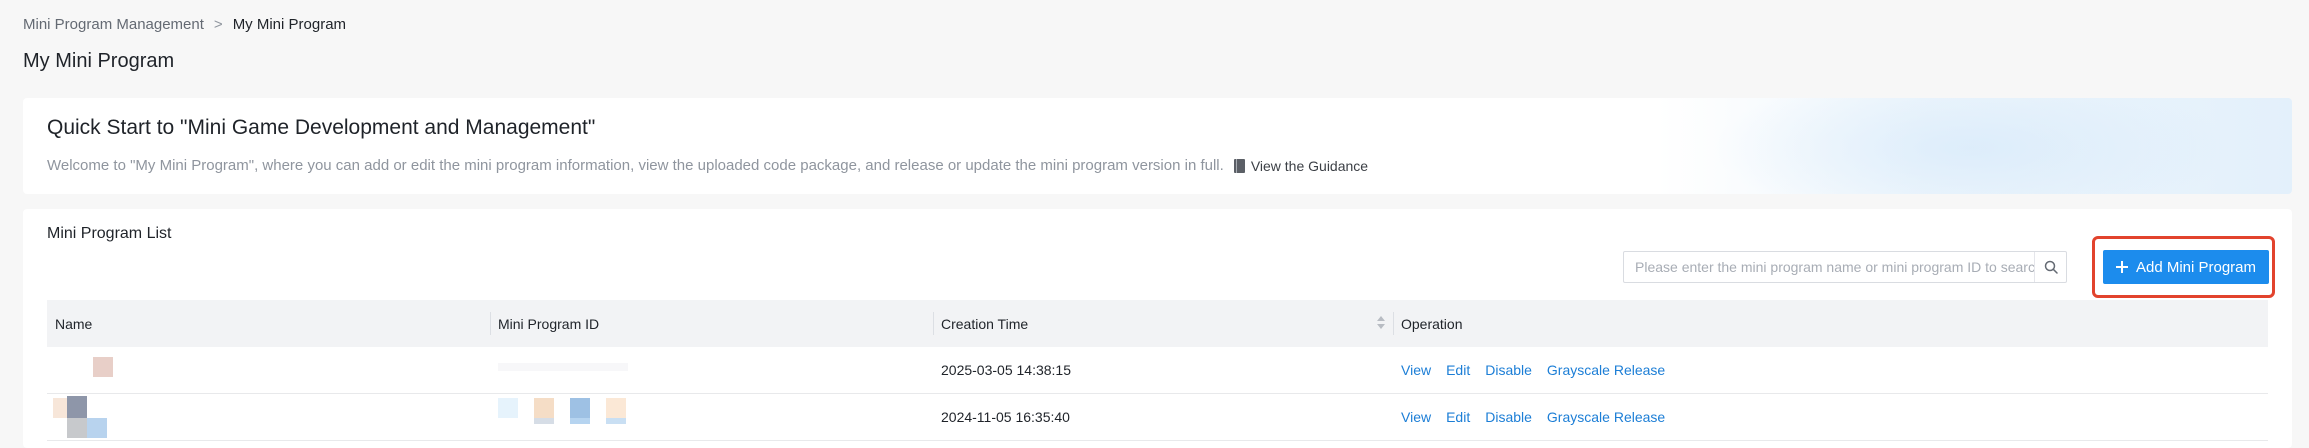 The width and height of the screenshot is (2309, 448). Describe the element at coordinates (109, 233) in the screenshot. I see `list-title: Mini Program List` at that location.